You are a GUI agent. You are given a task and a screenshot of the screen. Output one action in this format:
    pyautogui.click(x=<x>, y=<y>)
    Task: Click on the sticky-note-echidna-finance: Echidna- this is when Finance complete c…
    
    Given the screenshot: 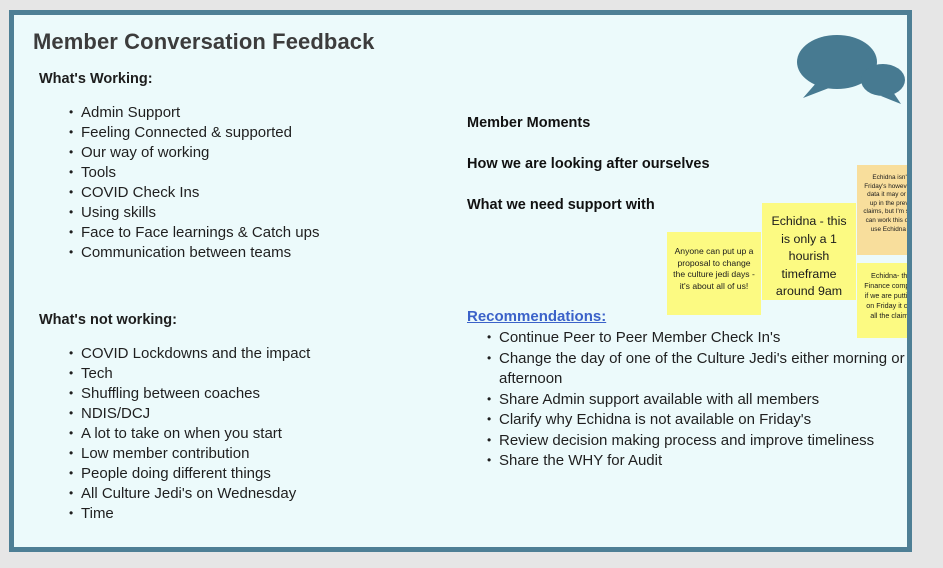 What is the action you would take?
    pyautogui.click(x=882, y=300)
    